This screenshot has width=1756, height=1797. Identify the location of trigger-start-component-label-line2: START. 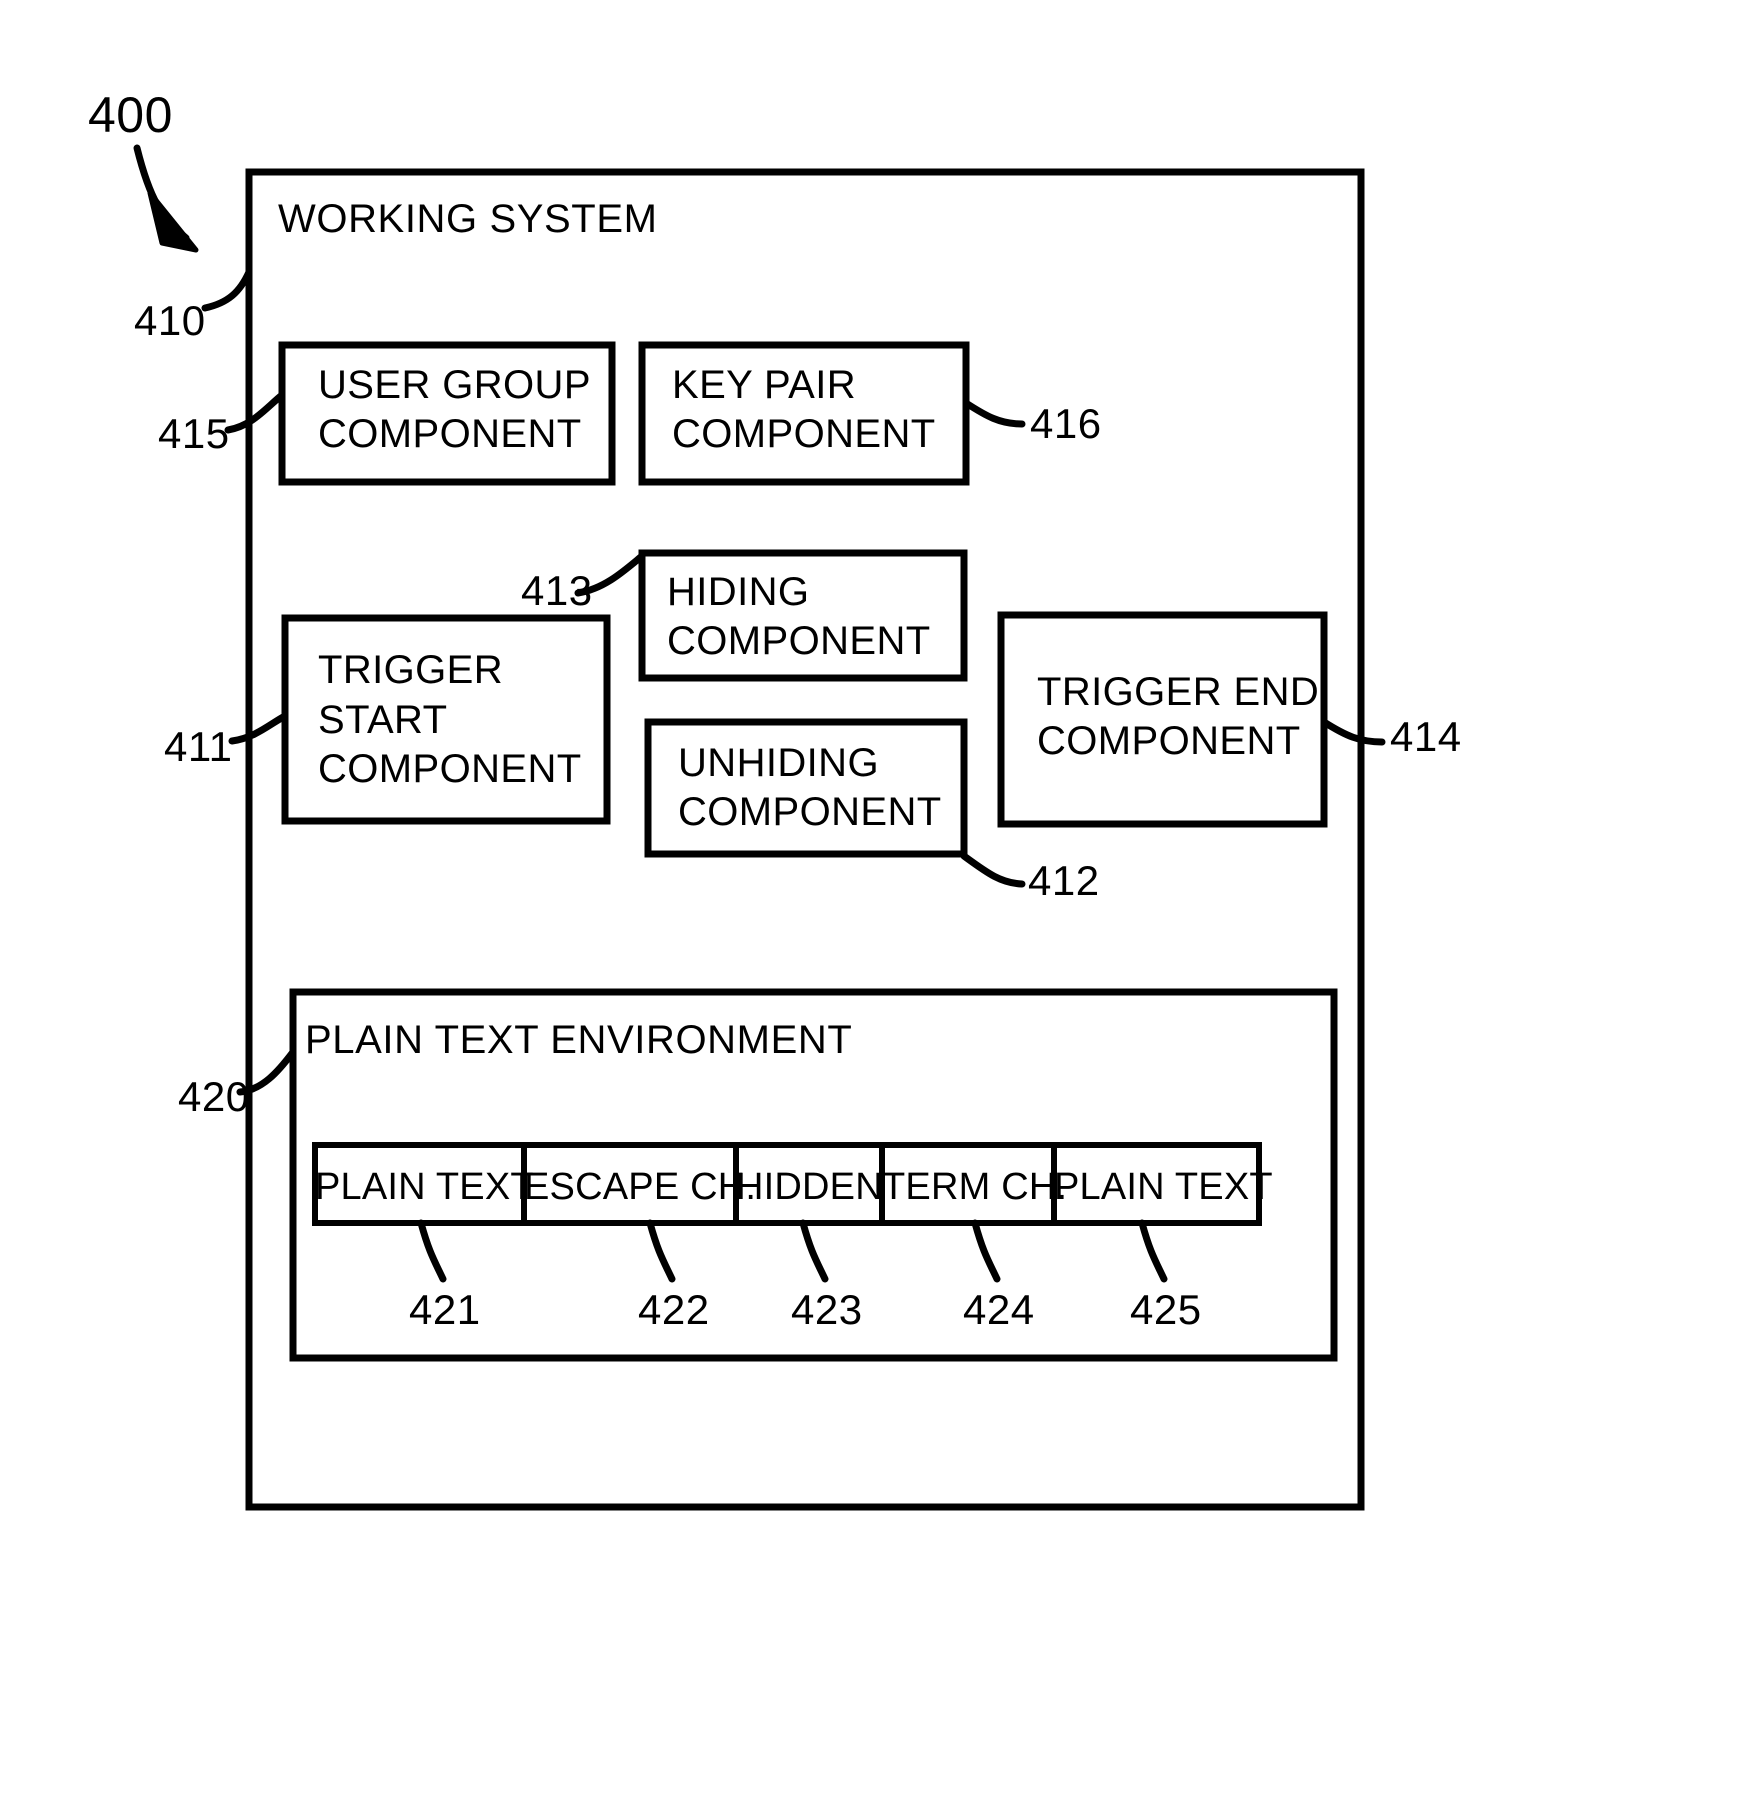
(383, 720).